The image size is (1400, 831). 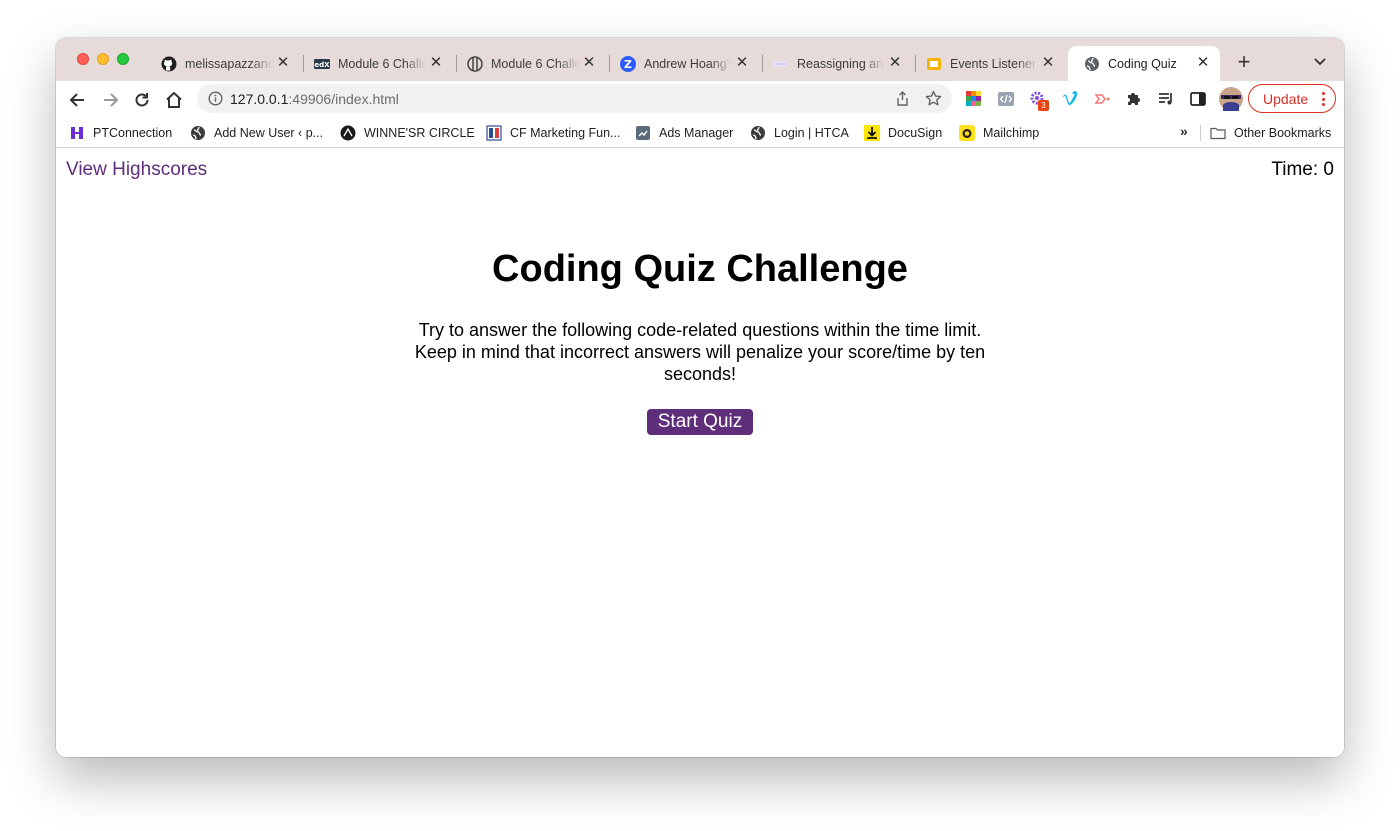 What do you see at coordinates (1134, 99) in the screenshot?
I see `puzzle-icon` at bounding box center [1134, 99].